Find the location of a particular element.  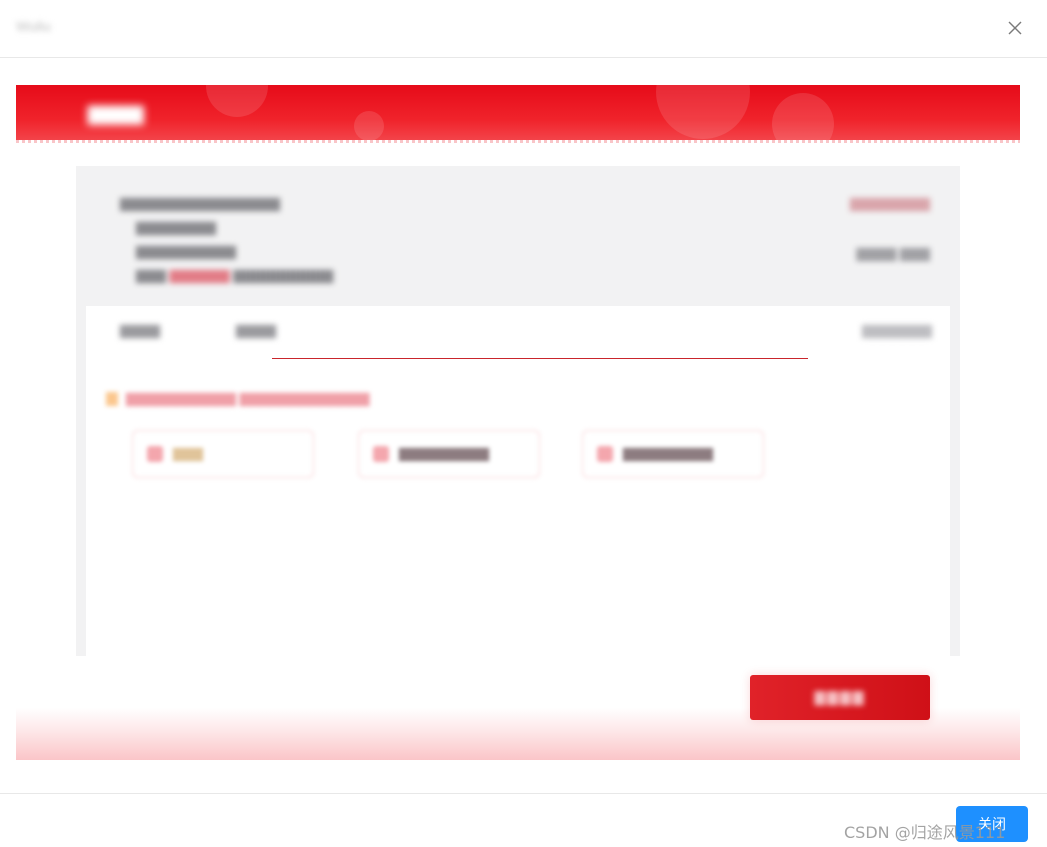

notice-line: ▇▇▇▇▇▇▇▇▇▇▇ ▇▇▇▇▇▇▇▇▇▇▇▇▇ is located at coordinates (238, 399).